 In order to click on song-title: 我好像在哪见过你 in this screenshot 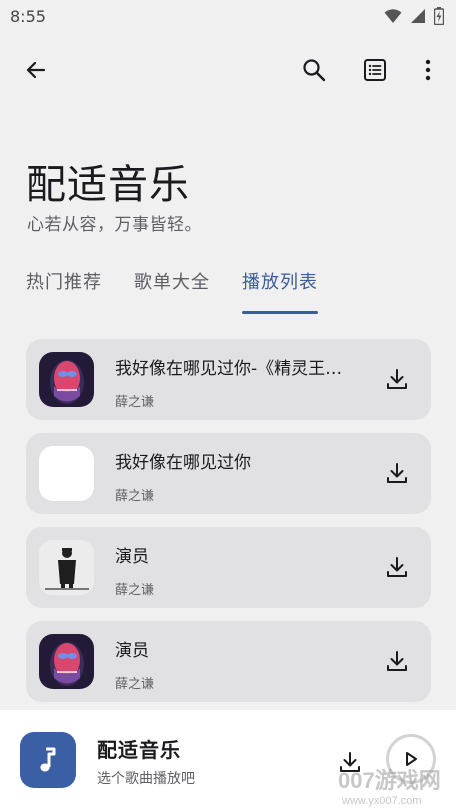, I will do `click(183, 463)`.